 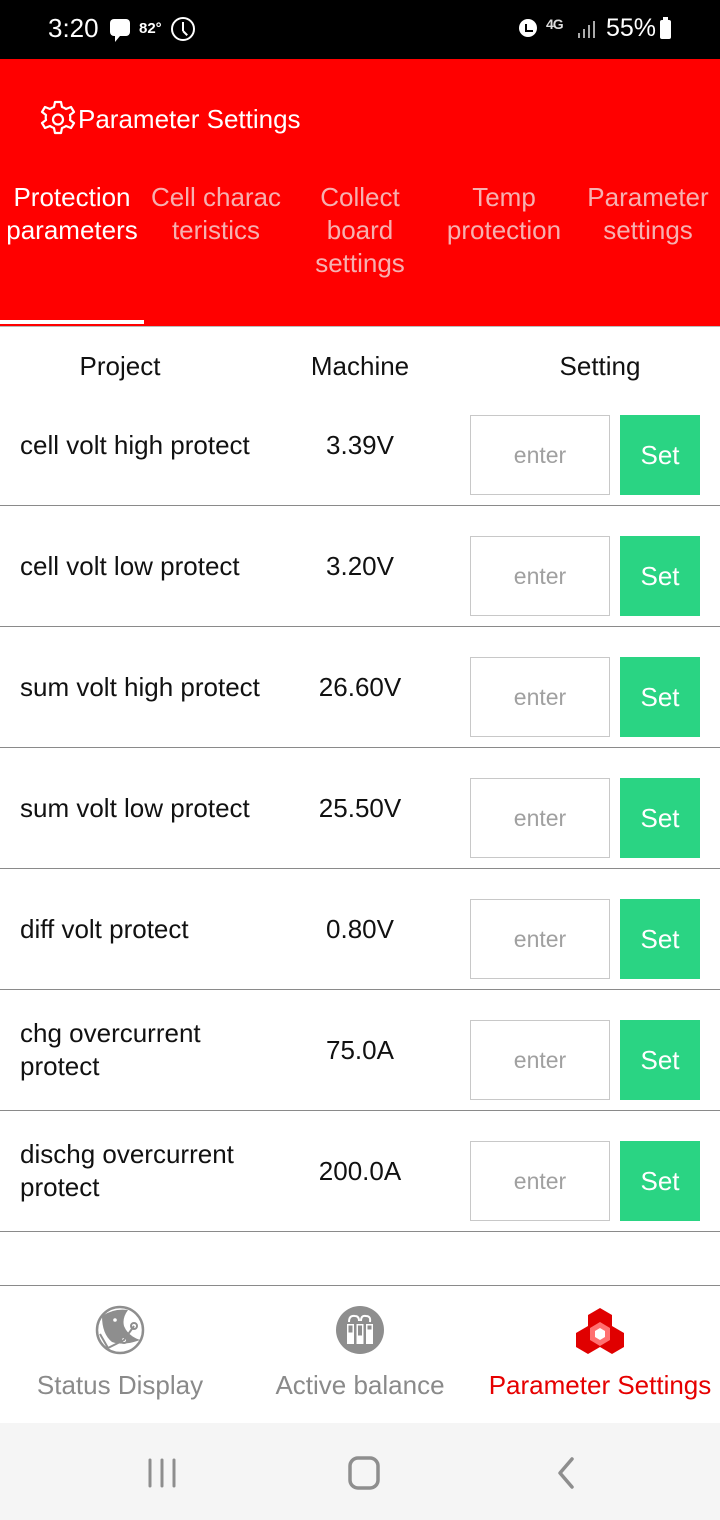 I want to click on row-project: dischg overcurrent protect, so click(x=127, y=1170).